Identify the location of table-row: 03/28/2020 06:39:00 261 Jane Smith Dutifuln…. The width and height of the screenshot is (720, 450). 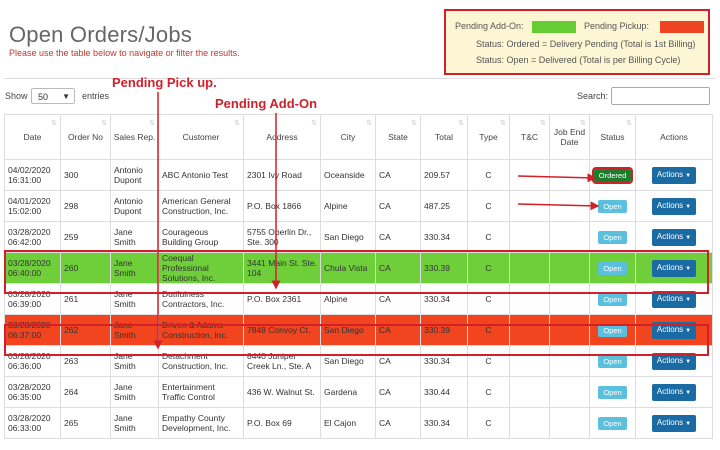
(358, 299).